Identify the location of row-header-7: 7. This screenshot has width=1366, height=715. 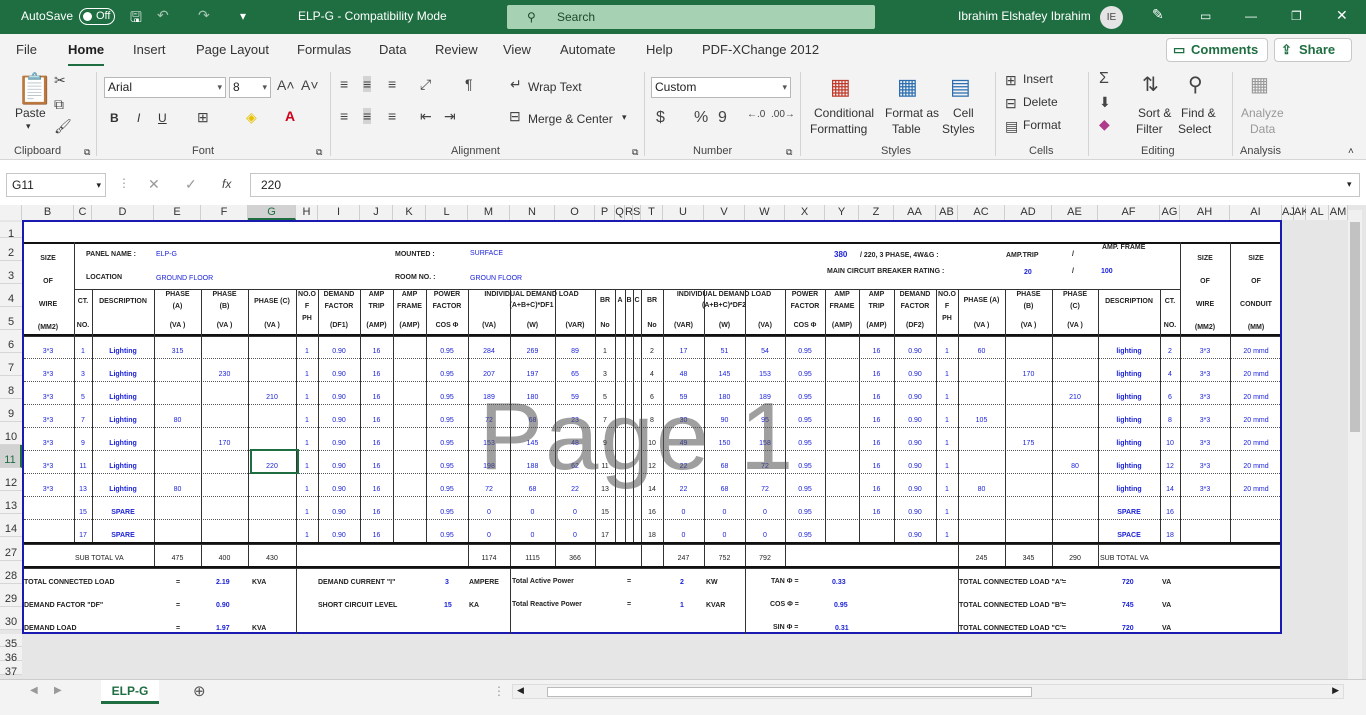
(11, 364).